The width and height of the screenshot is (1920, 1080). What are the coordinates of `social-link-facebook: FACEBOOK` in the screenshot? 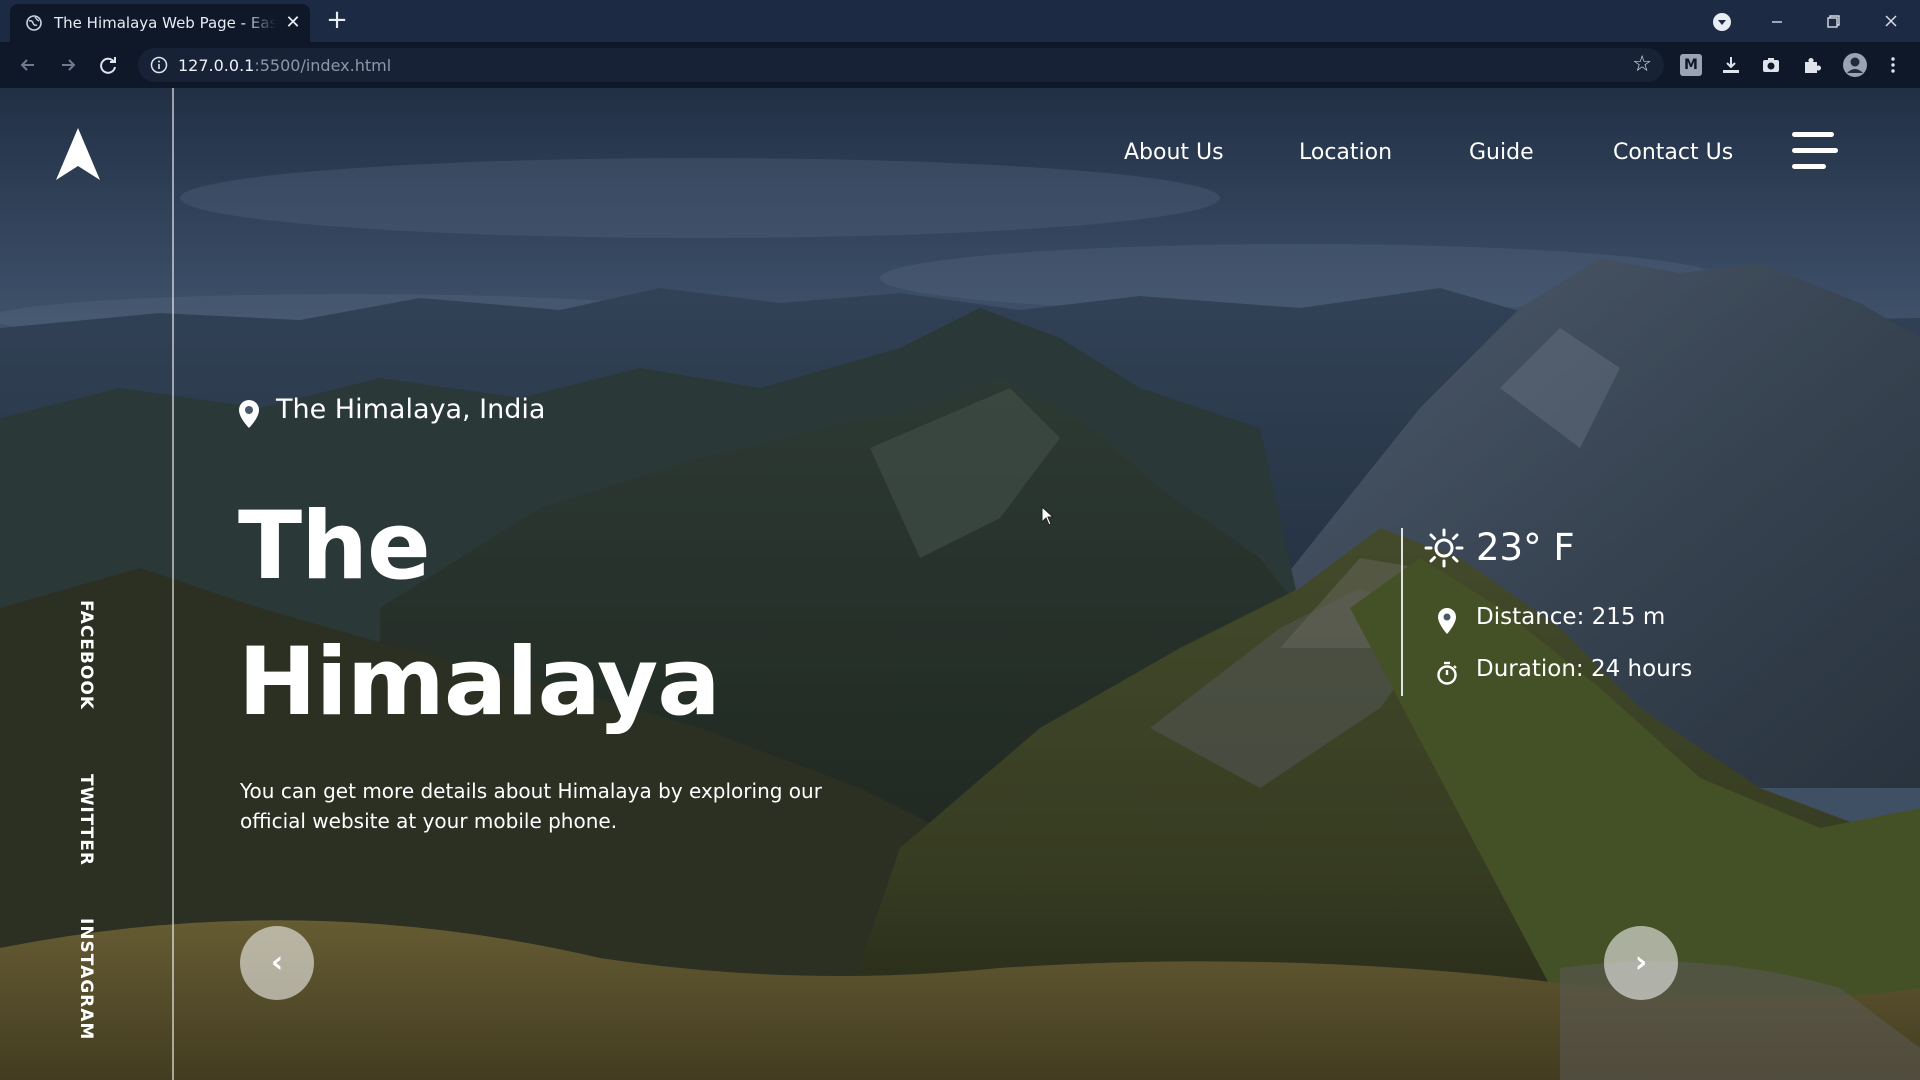 It's located at (86, 655).